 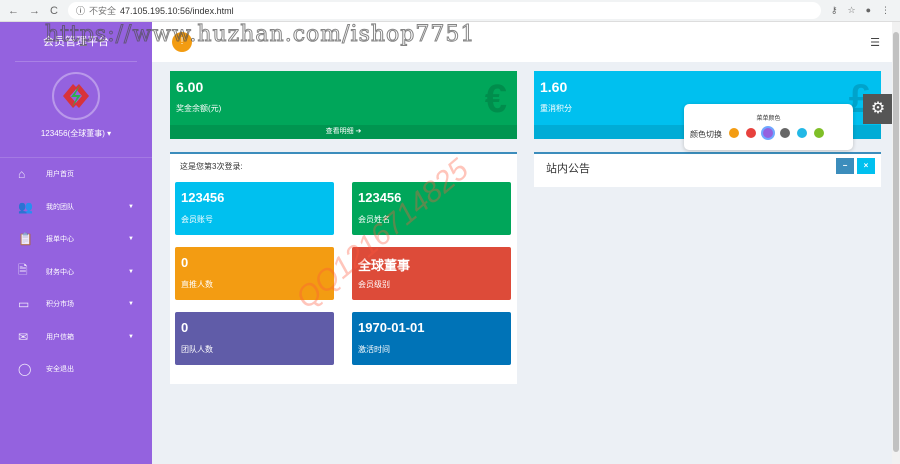 I want to click on info-tile: 全球董事 会员级别, so click(x=431, y=273).